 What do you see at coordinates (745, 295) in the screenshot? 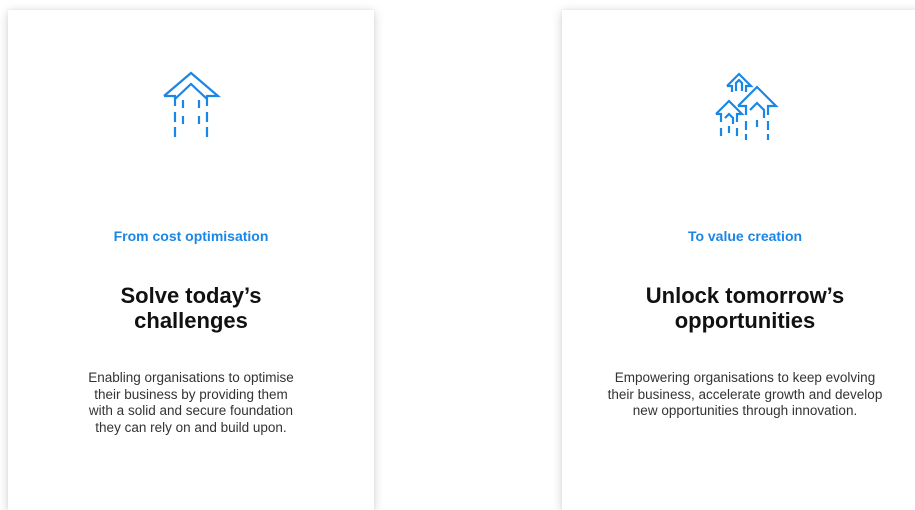
I see `title-line-1: Unlock tomorrow’s` at bounding box center [745, 295].